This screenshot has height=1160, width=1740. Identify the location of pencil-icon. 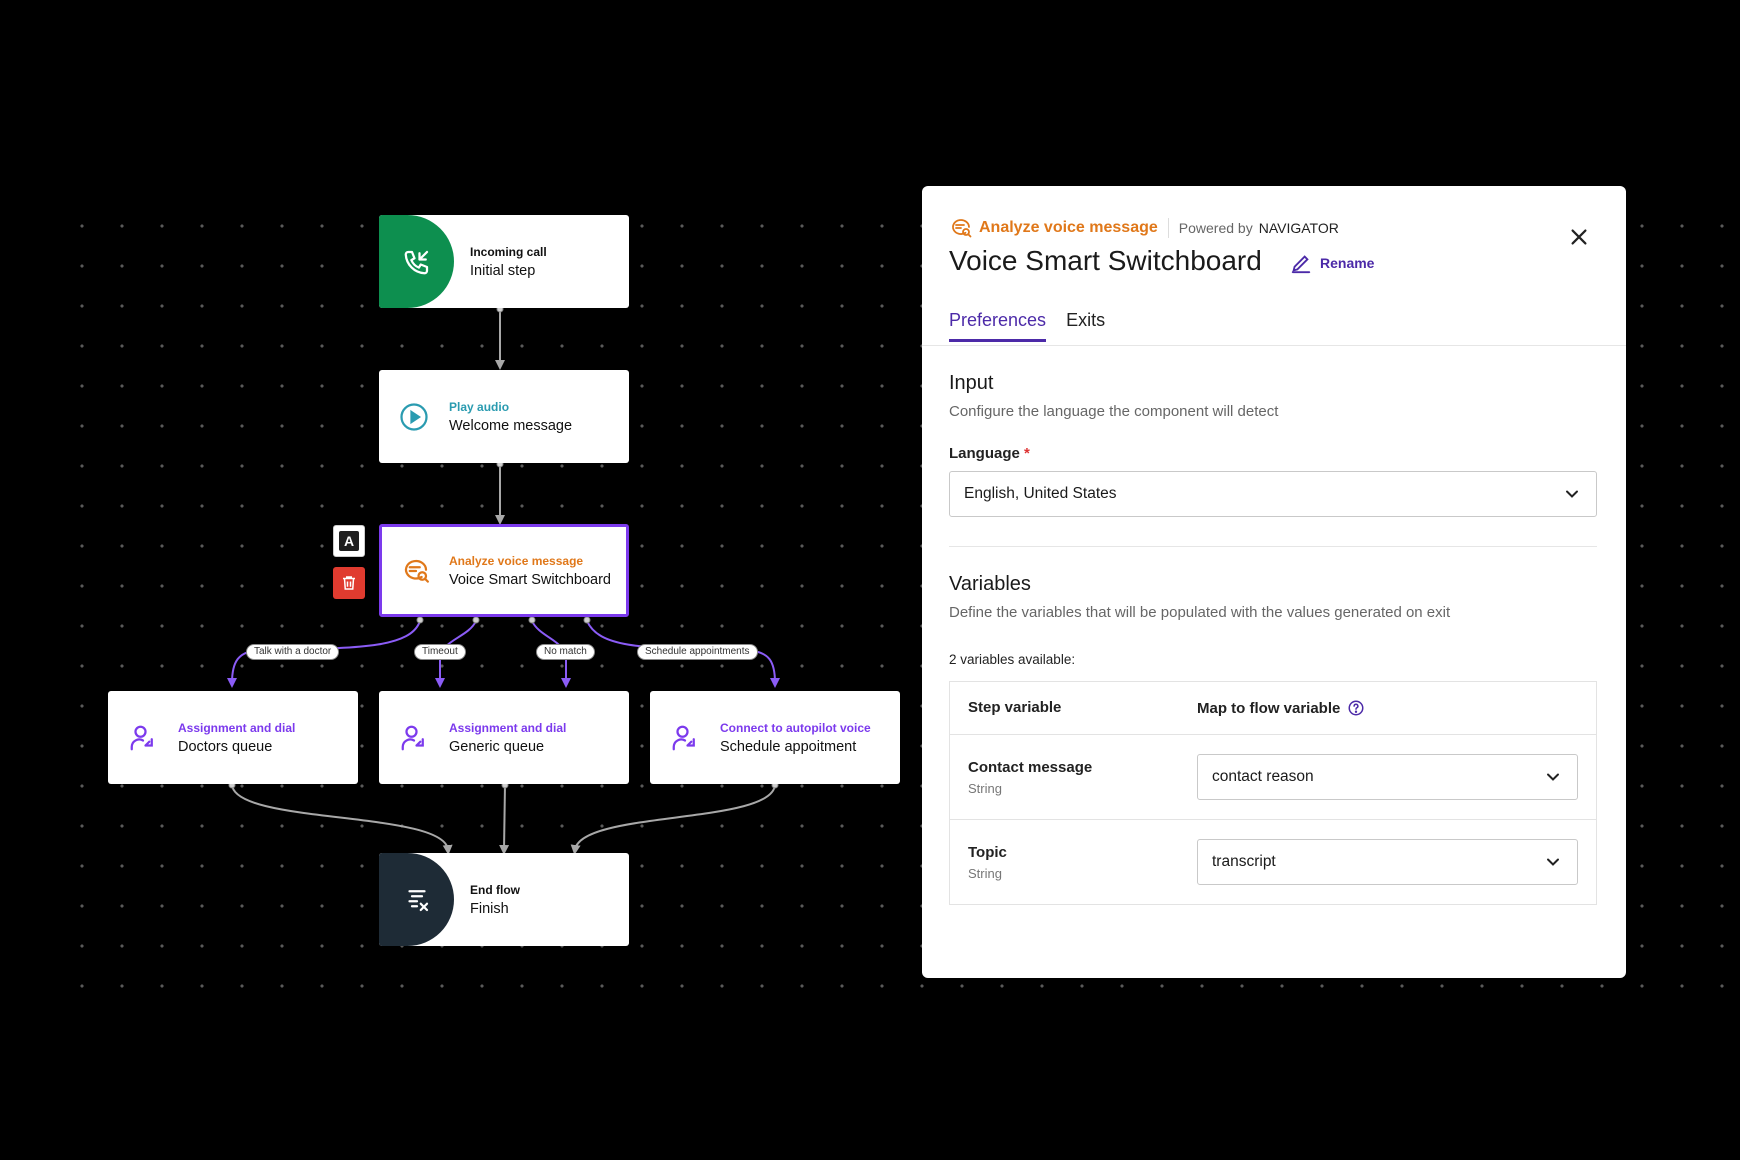
(1301, 264).